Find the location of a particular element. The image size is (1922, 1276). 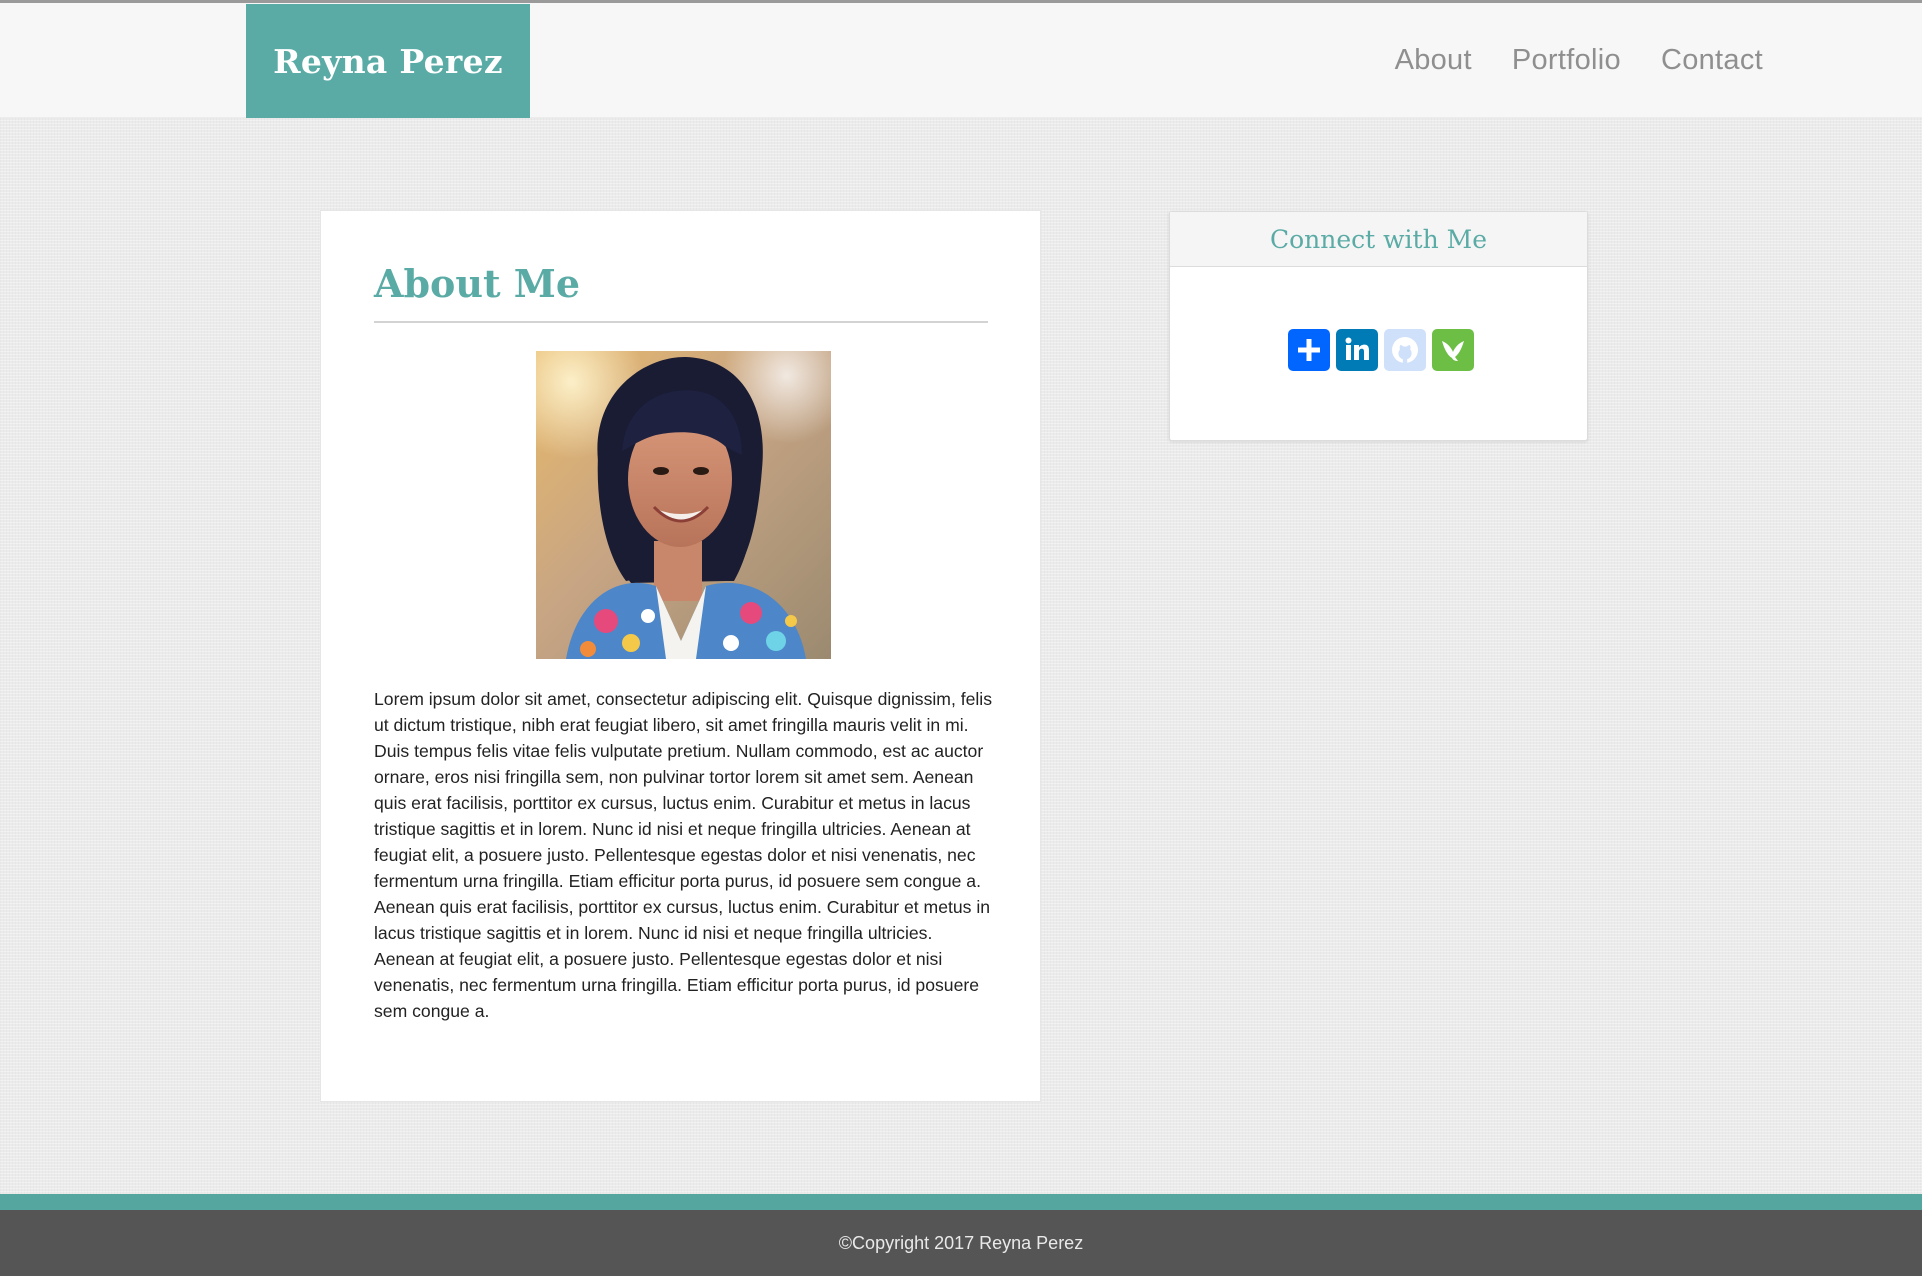

site-header: Reyna Perez About Portfolio Contact is located at coordinates (961, 59).